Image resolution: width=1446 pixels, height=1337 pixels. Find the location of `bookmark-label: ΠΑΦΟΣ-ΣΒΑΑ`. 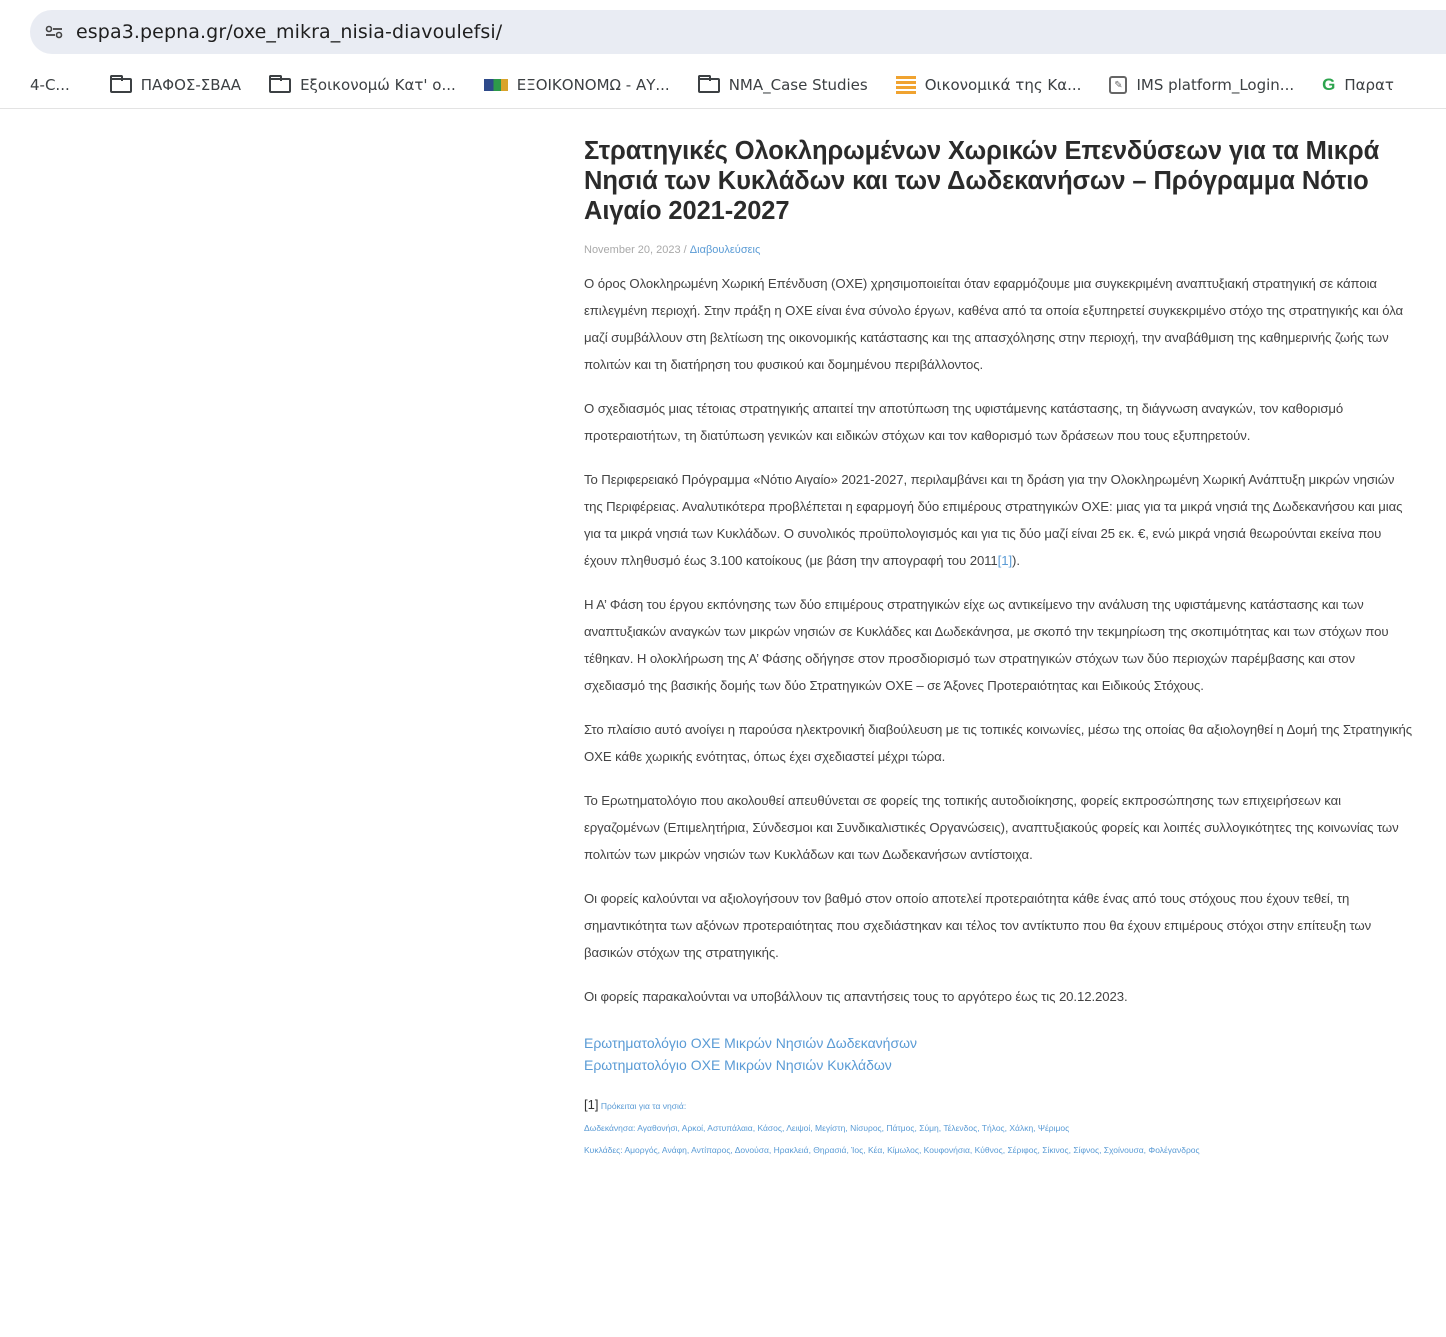

bookmark-label: ΠΑΦΟΣ-ΣΒΑΑ is located at coordinates (191, 85).